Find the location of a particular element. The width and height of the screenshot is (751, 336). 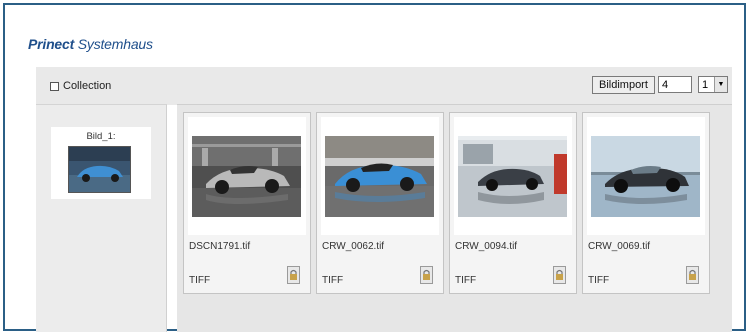

gallery-item: CRW_0094.tif TIFF is located at coordinates (513, 203).